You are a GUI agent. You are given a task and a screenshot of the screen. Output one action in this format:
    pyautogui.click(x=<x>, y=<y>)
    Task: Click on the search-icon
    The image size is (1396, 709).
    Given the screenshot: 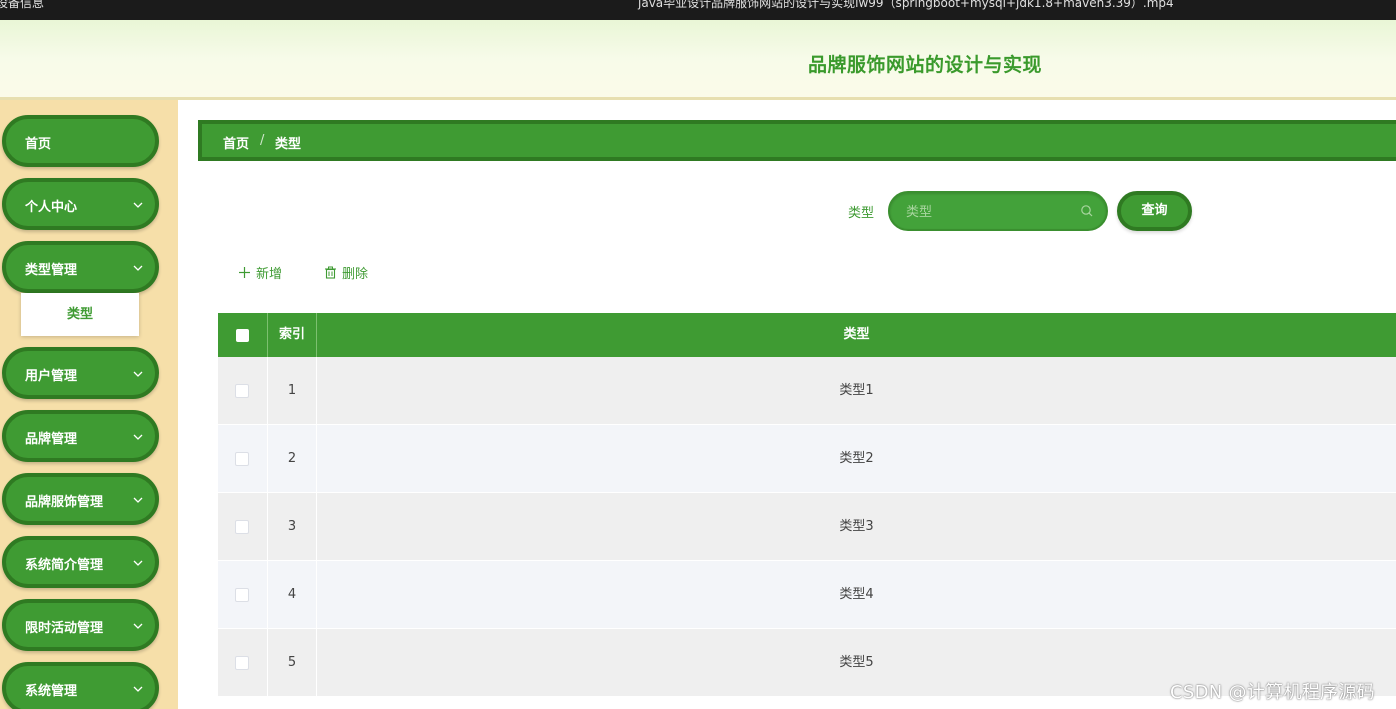 What is the action you would take?
    pyautogui.click(x=1087, y=211)
    